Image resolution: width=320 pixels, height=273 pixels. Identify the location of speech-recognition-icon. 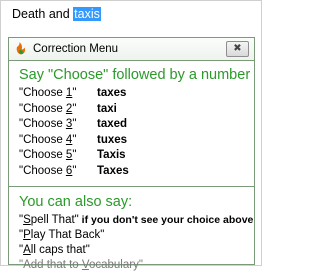
(21, 48).